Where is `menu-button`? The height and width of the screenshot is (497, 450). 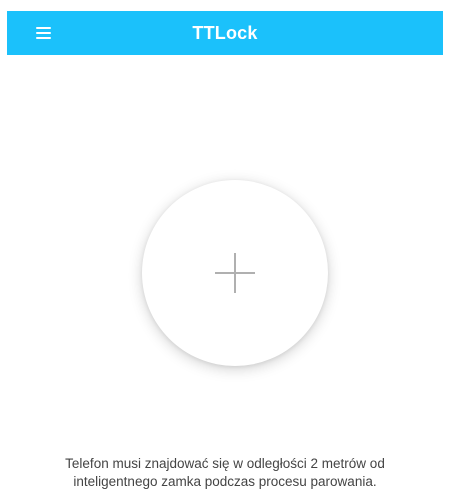
menu-button is located at coordinates (44, 33).